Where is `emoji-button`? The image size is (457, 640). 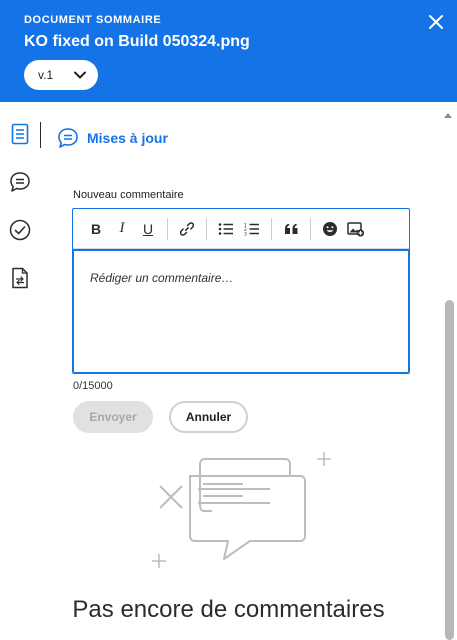 emoji-button is located at coordinates (330, 229).